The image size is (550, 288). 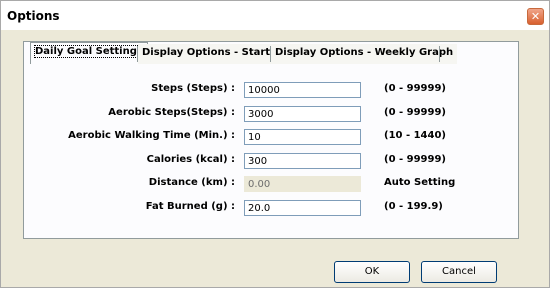 I want to click on fat-burned-field: 20.0, so click(x=302, y=208).